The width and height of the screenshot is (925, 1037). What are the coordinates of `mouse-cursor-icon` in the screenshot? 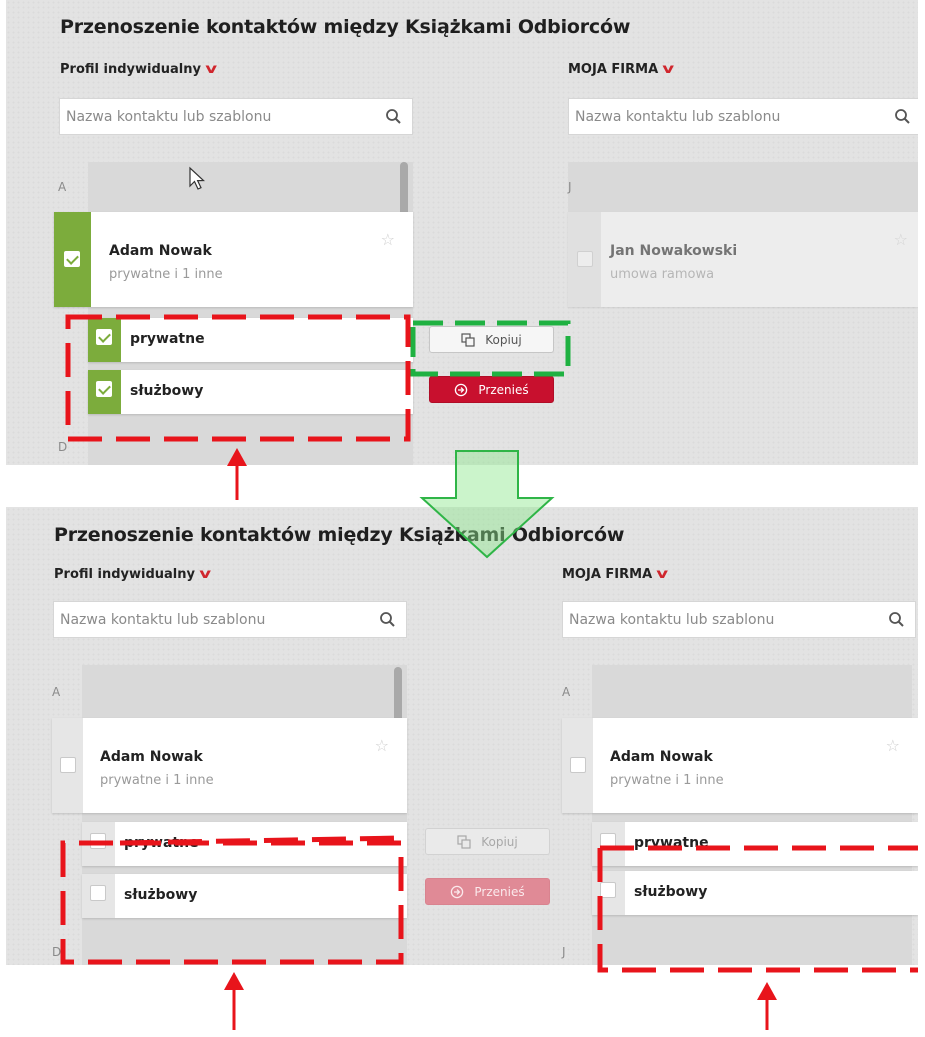 It's located at (197, 178).